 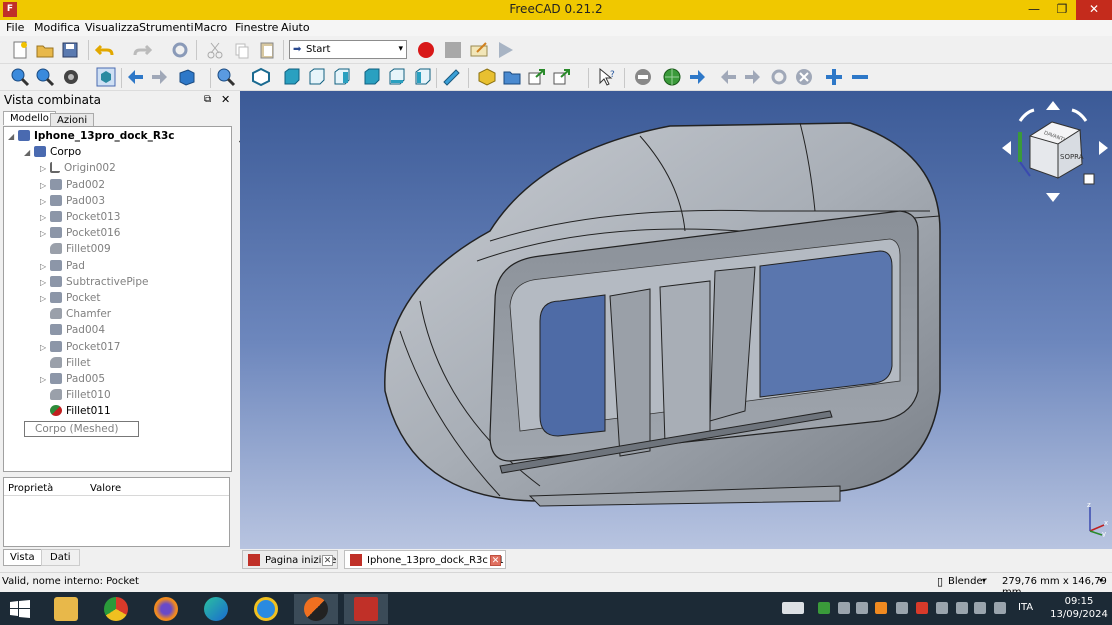 What do you see at coordinates (62, 266) in the screenshot?
I see `tree-item: ▷ Pad` at bounding box center [62, 266].